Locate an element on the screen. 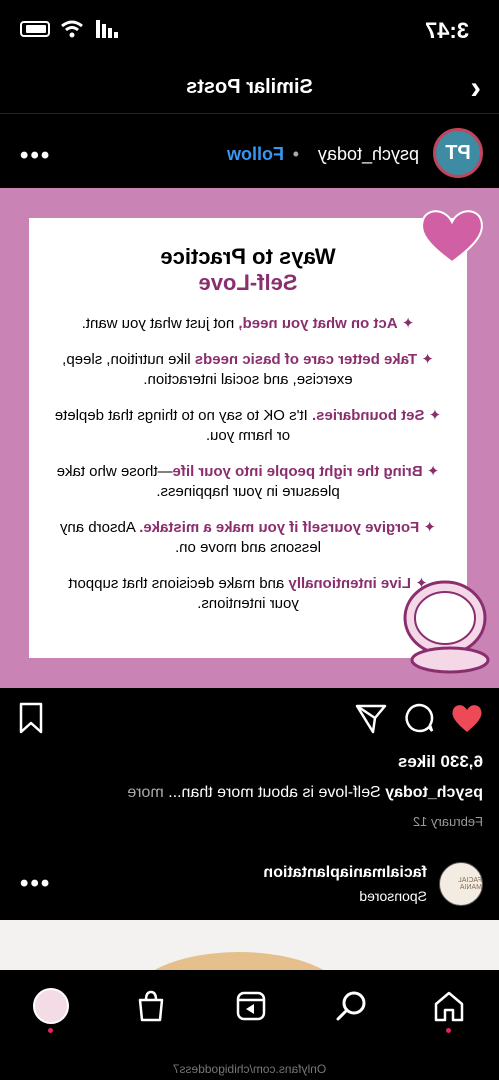  like-heart-icon is located at coordinates (467, 718).